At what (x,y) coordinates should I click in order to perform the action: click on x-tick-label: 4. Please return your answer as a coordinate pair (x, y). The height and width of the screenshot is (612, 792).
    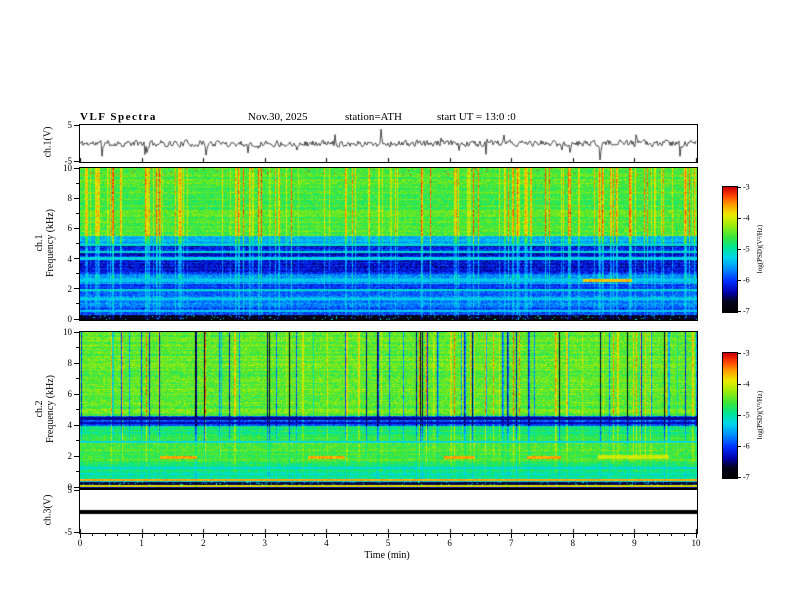
    Looking at the image, I should click on (326, 543).